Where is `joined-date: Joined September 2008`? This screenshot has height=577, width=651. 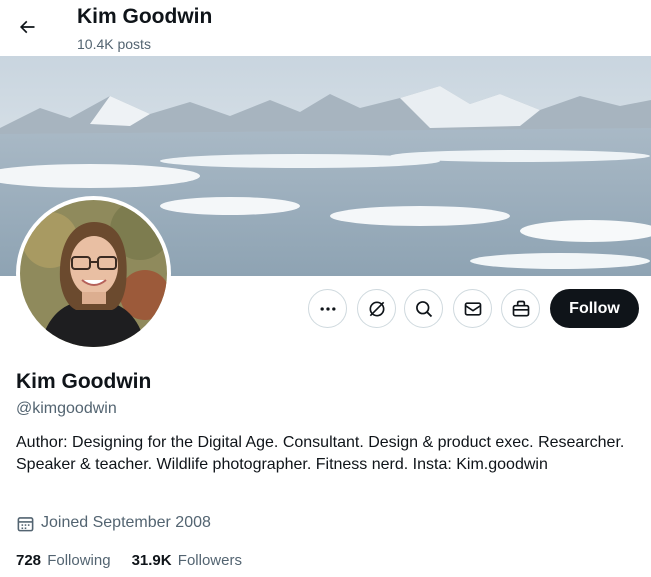
joined-date: Joined September 2008 is located at coordinates (113, 523).